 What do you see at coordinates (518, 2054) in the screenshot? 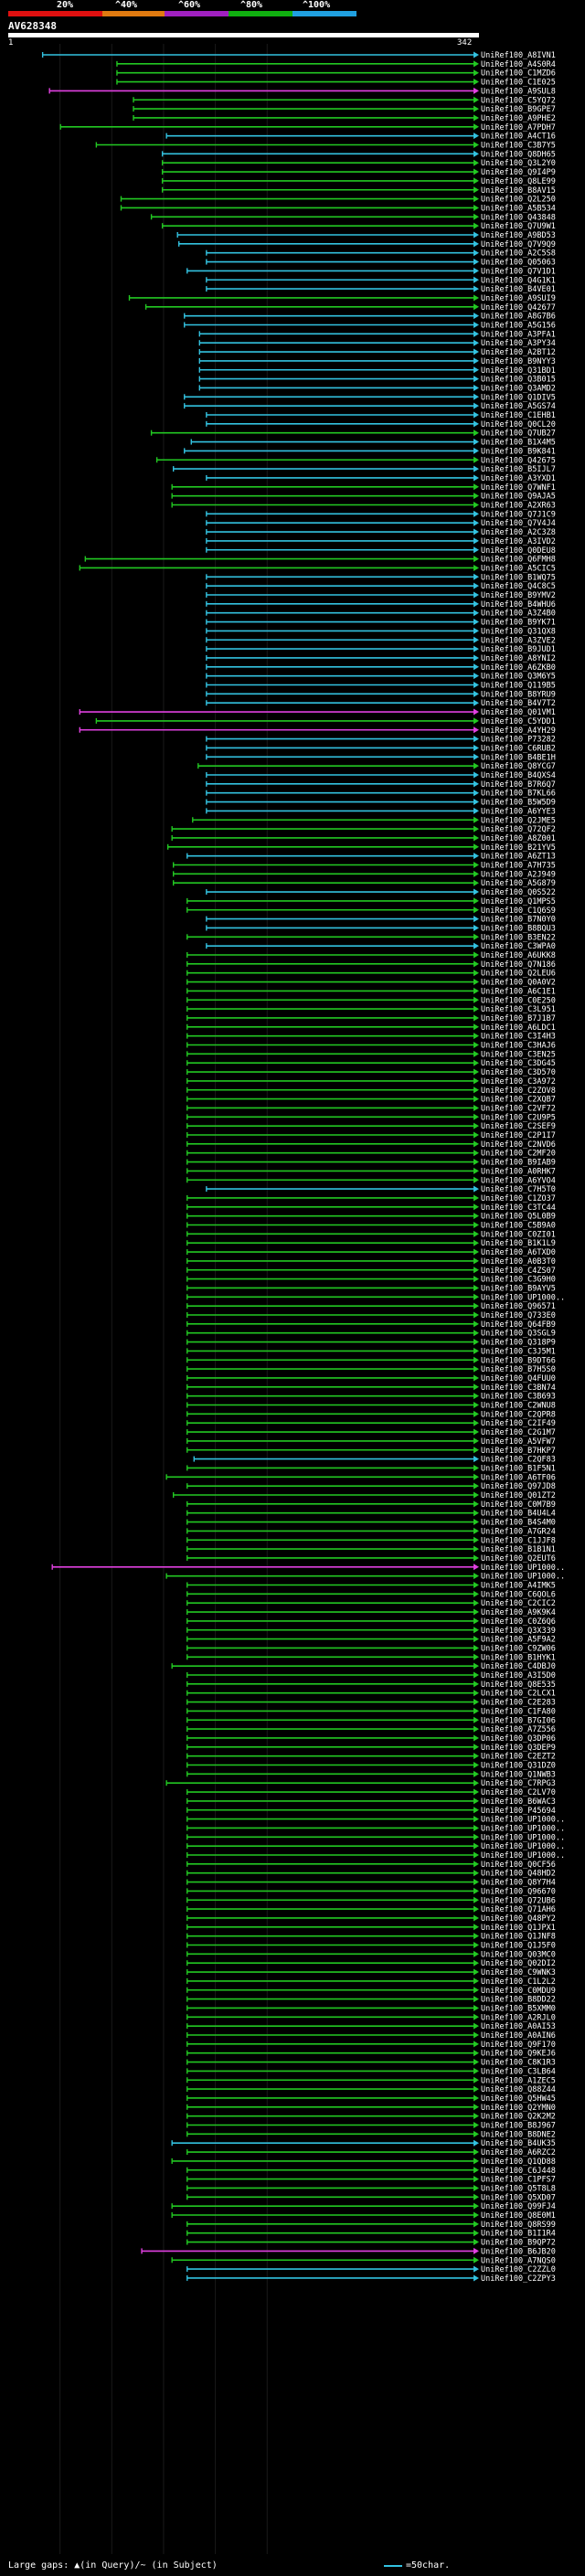
I see `hit-label: UniRef100_Q9KEJ6` at bounding box center [518, 2054].